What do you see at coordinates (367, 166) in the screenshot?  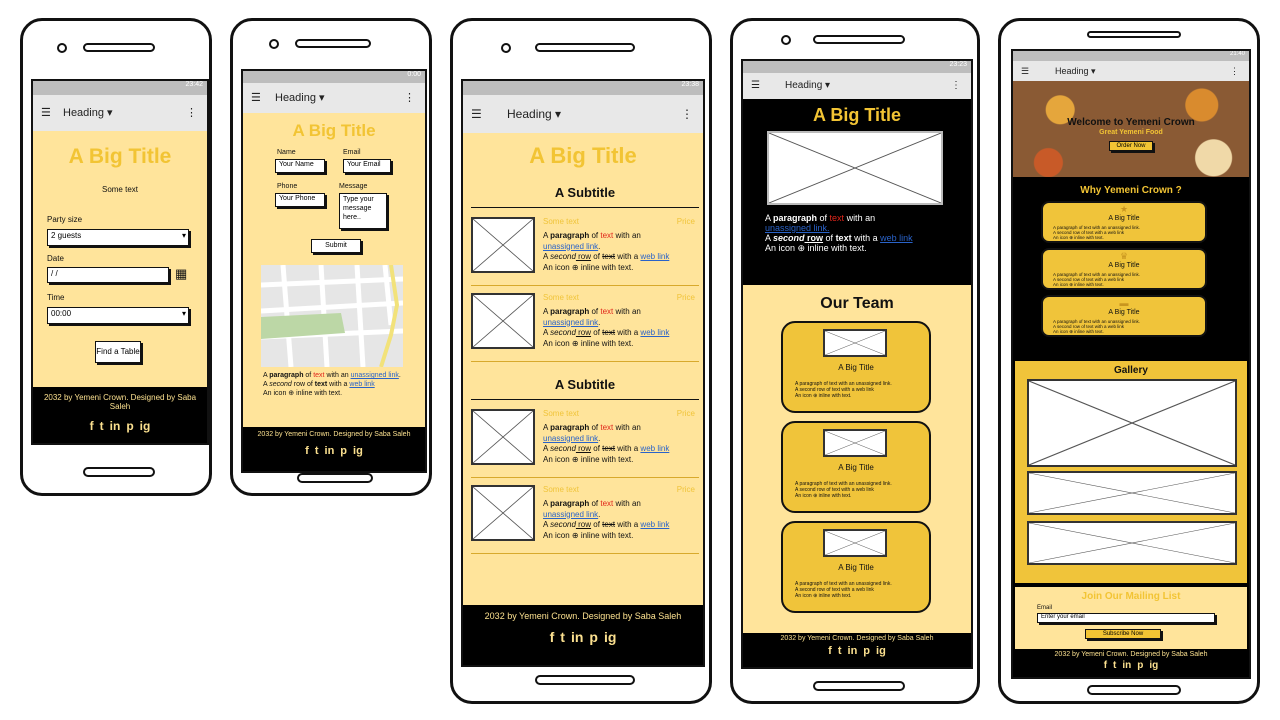 I see `email-input: Your Email` at bounding box center [367, 166].